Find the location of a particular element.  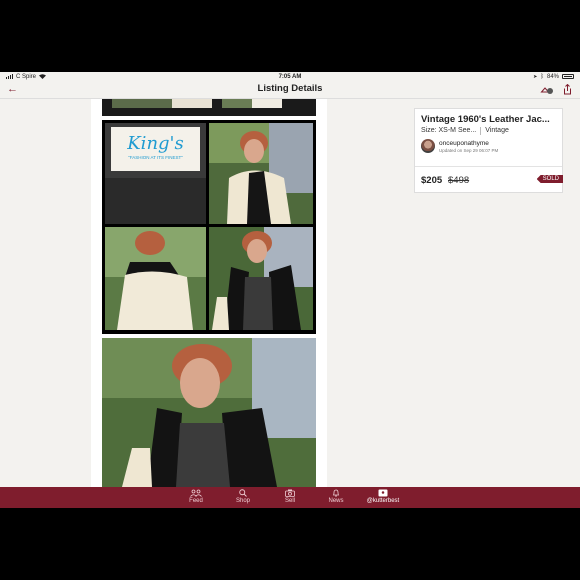

photo-model-front is located at coordinates (261, 173).